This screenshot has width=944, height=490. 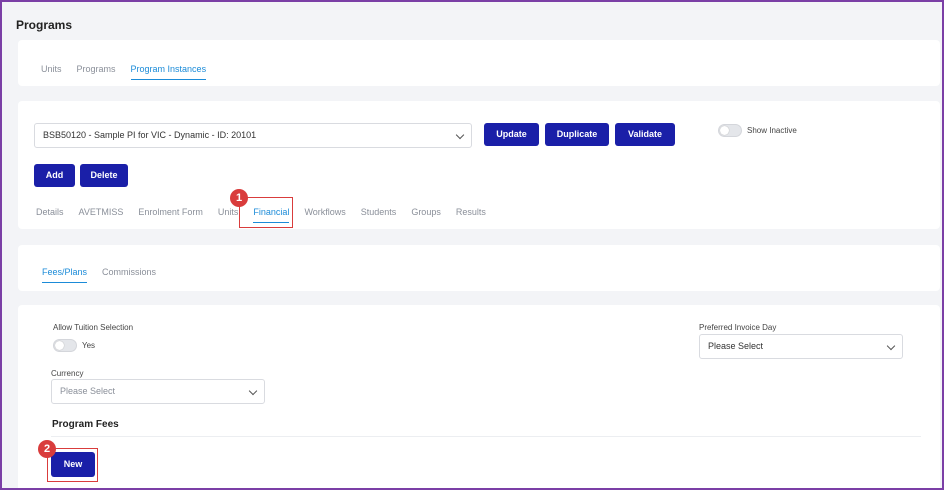 I want to click on program-fees-title: Program Fees, so click(x=85, y=424).